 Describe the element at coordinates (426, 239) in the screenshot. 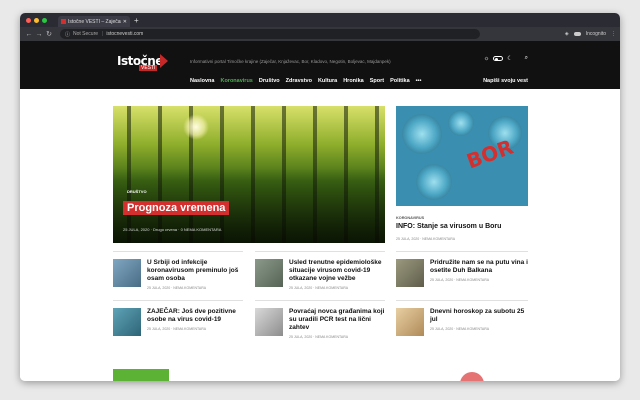

I see `side-top-meta: 25 JULA, 2020 · NEMA KOMENTARA` at that location.